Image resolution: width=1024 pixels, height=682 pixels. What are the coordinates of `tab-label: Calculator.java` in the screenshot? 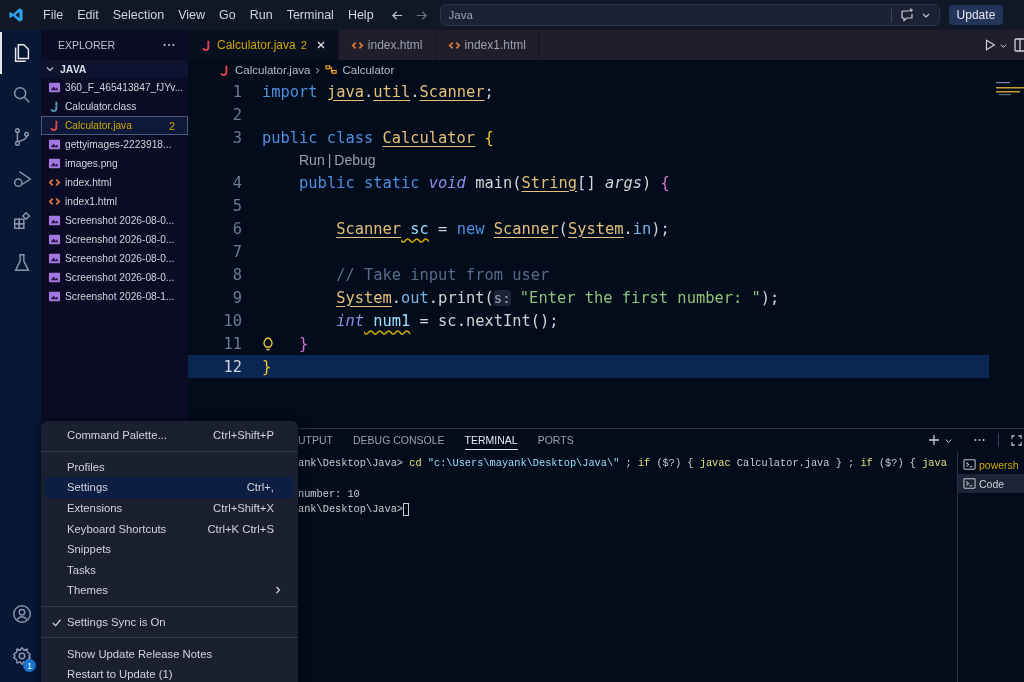 It's located at (256, 45).